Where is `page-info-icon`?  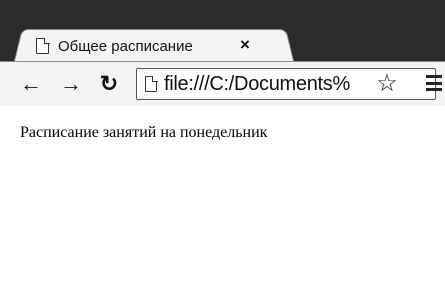 page-info-icon is located at coordinates (151, 83).